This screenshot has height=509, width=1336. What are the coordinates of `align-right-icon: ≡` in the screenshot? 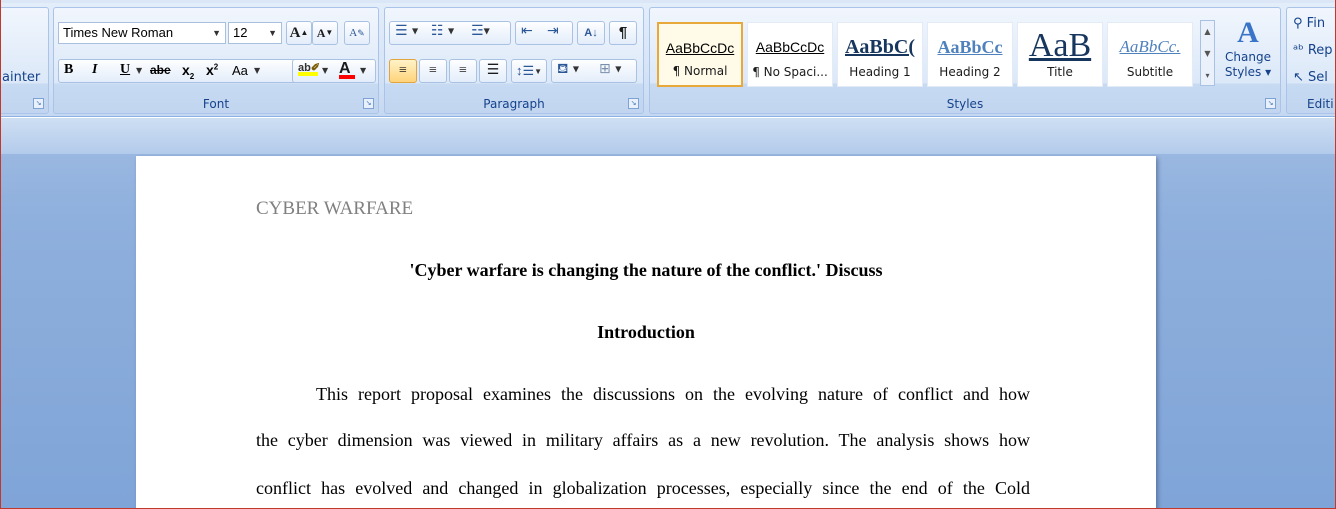 It's located at (463, 70).